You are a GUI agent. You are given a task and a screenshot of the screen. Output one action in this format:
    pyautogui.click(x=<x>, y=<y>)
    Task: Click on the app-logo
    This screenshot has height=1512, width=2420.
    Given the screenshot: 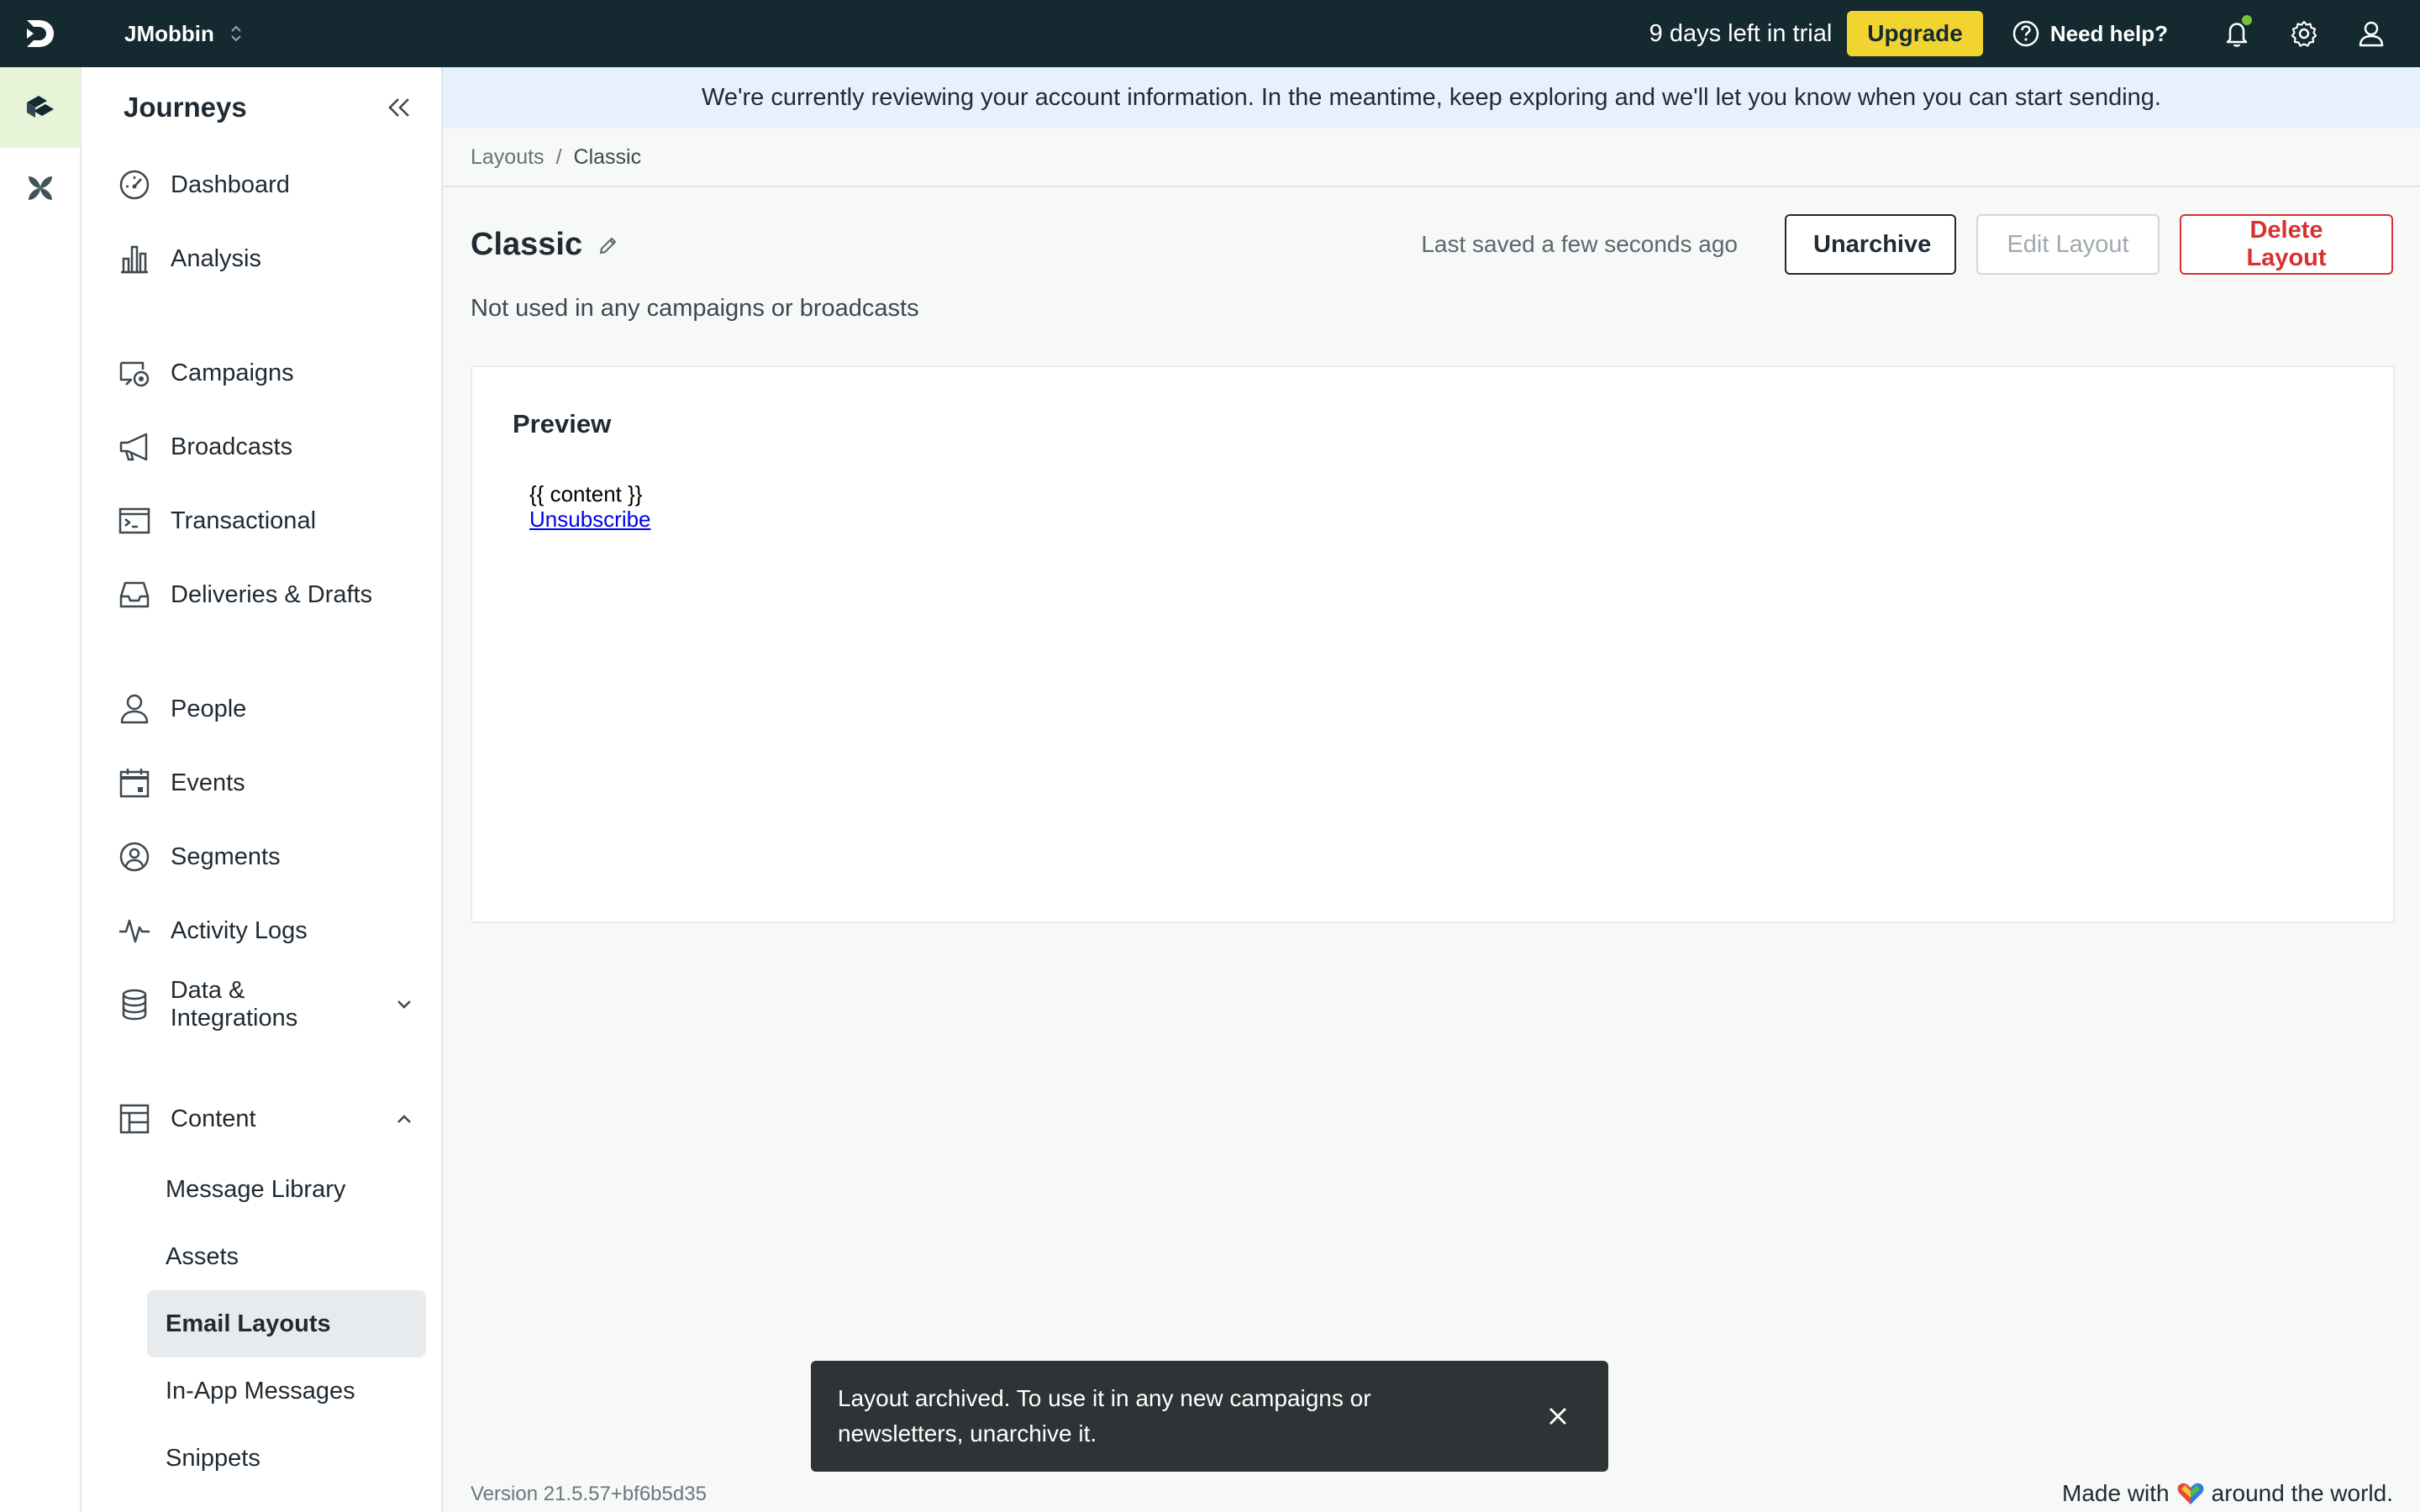 What is the action you would take?
    pyautogui.click(x=40, y=33)
    